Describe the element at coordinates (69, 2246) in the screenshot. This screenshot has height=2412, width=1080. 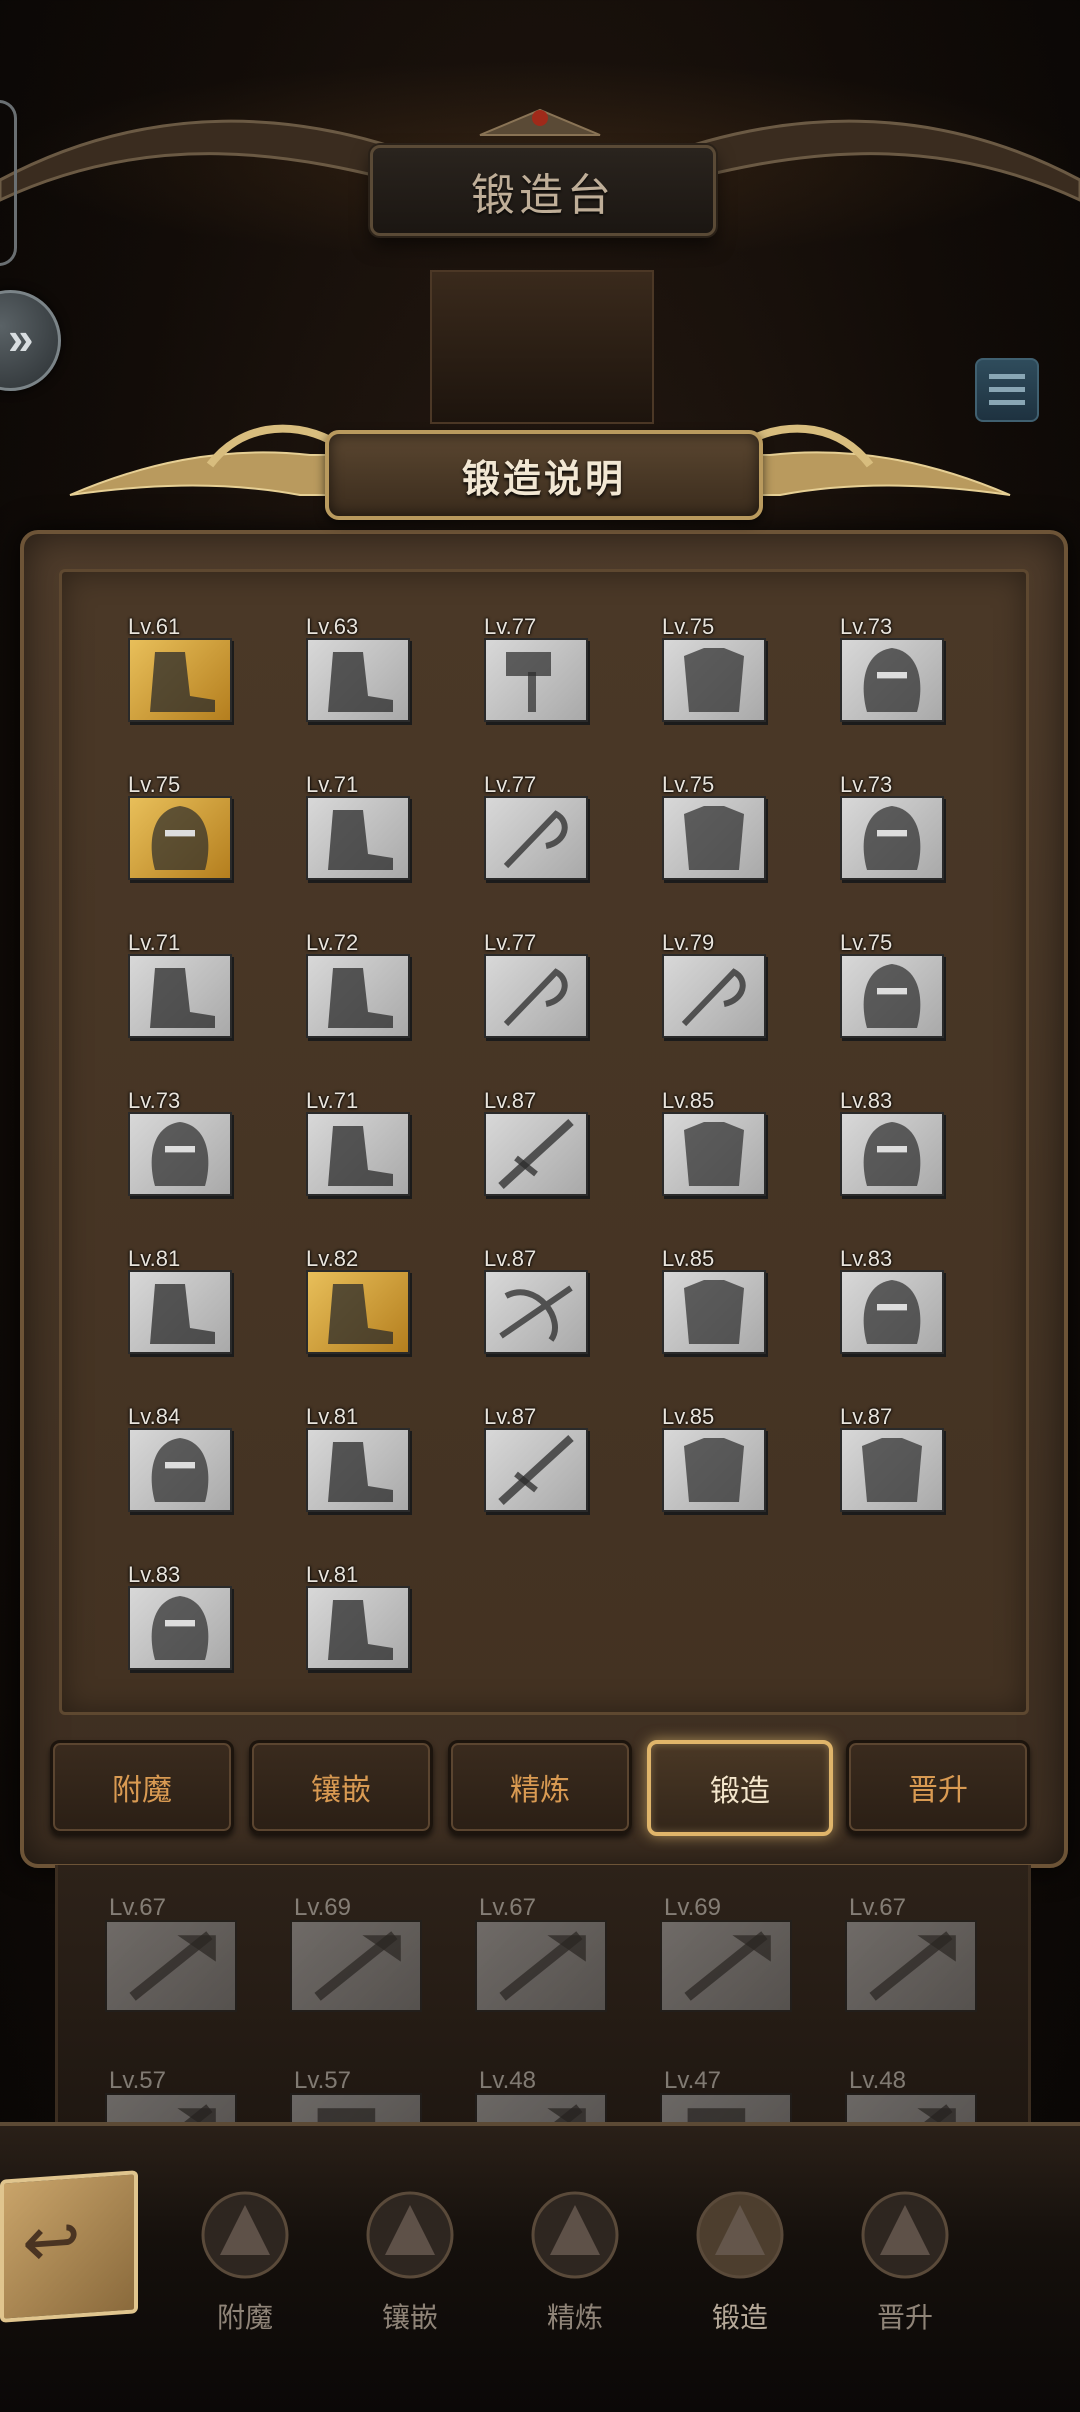
I see `back-button: ↩` at that location.